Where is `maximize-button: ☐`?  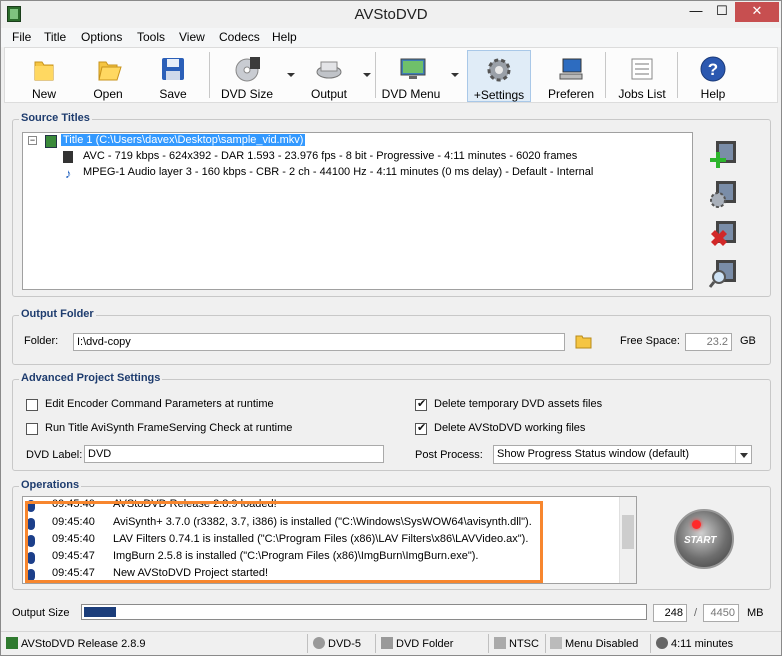
maximize-button: ☐ is located at coordinates (722, 12).